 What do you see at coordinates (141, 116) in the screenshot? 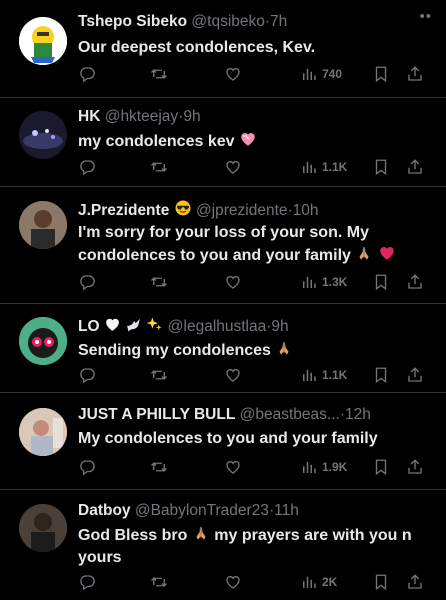
I see `user-handle: @hkteejay` at bounding box center [141, 116].